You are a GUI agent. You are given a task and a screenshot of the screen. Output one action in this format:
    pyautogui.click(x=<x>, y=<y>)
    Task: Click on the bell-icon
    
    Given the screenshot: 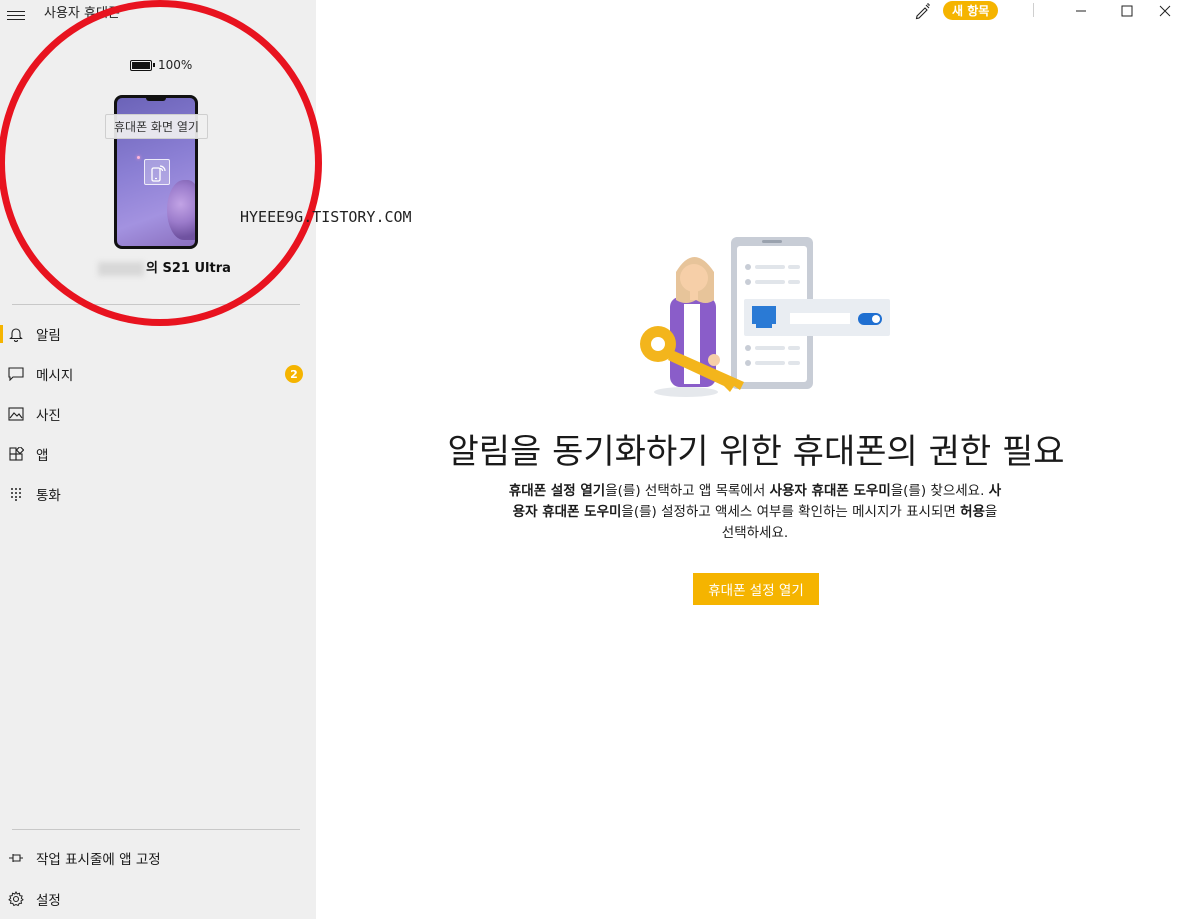 What is the action you would take?
    pyautogui.click(x=16, y=334)
    